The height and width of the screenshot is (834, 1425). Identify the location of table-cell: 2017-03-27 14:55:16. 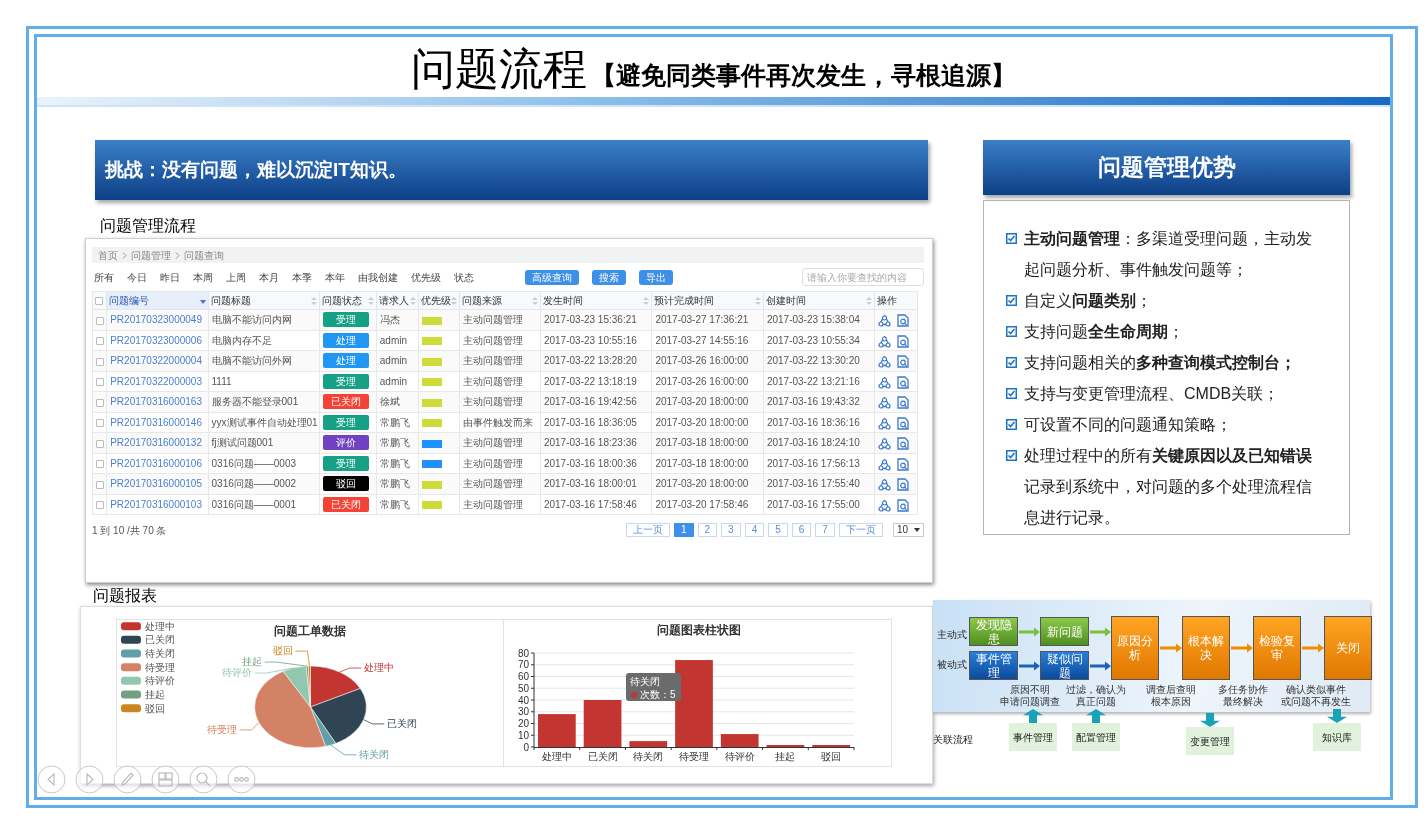
(707, 340).